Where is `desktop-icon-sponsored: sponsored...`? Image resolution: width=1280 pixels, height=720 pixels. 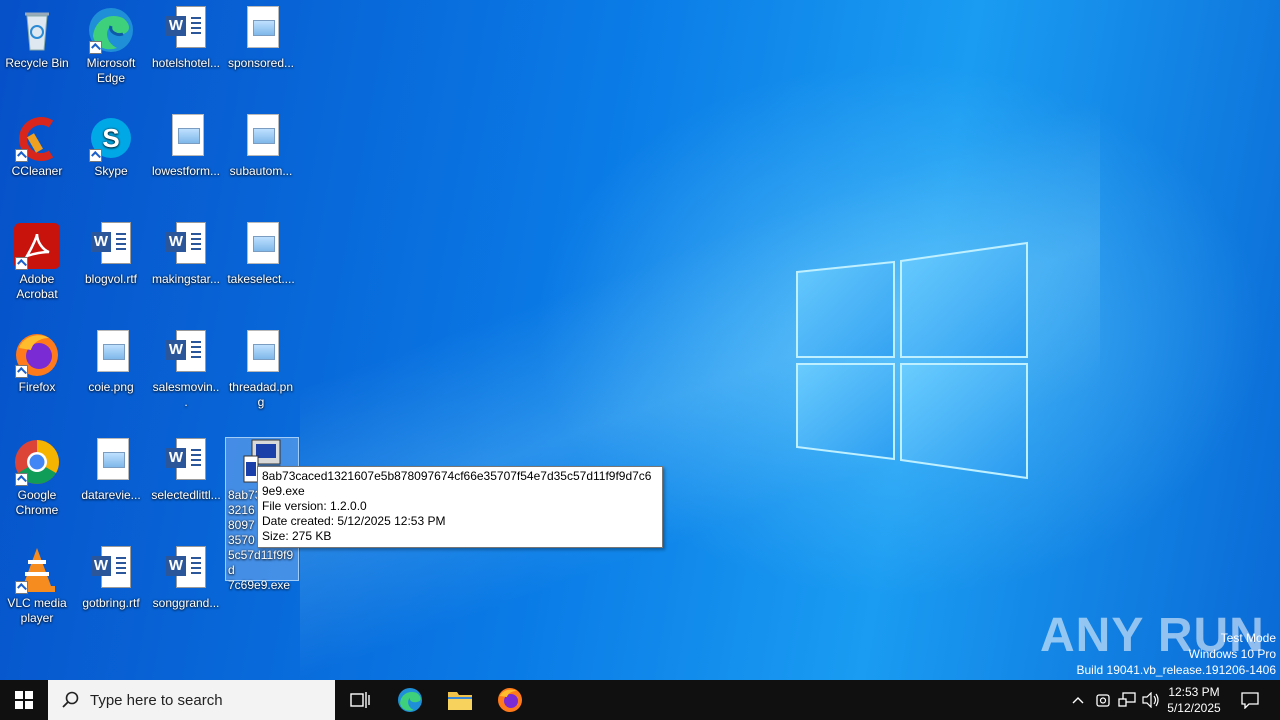
desktop-icon-sponsored: sponsored... is located at coordinates (261, 38).